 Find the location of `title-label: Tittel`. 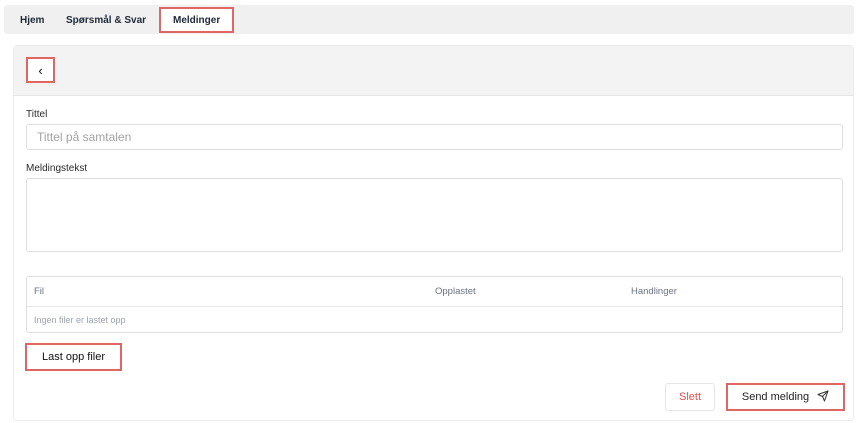

title-label: Tittel is located at coordinates (37, 114).